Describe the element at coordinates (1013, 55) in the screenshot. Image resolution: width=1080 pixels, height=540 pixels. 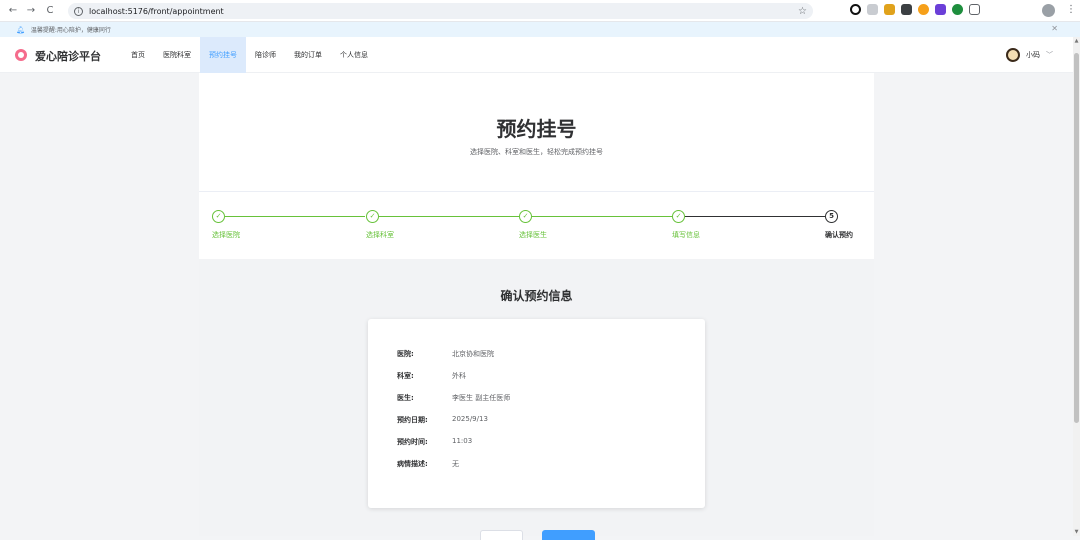
I see `avatar` at that location.